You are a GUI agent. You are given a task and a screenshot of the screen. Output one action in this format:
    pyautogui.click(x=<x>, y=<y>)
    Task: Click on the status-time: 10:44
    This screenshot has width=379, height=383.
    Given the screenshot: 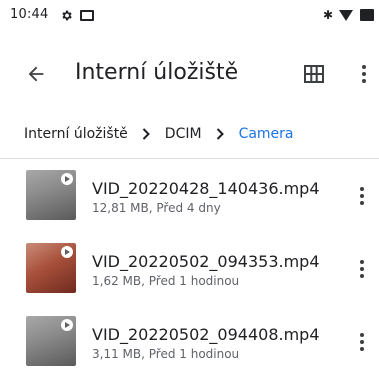 What is the action you would take?
    pyautogui.click(x=29, y=14)
    